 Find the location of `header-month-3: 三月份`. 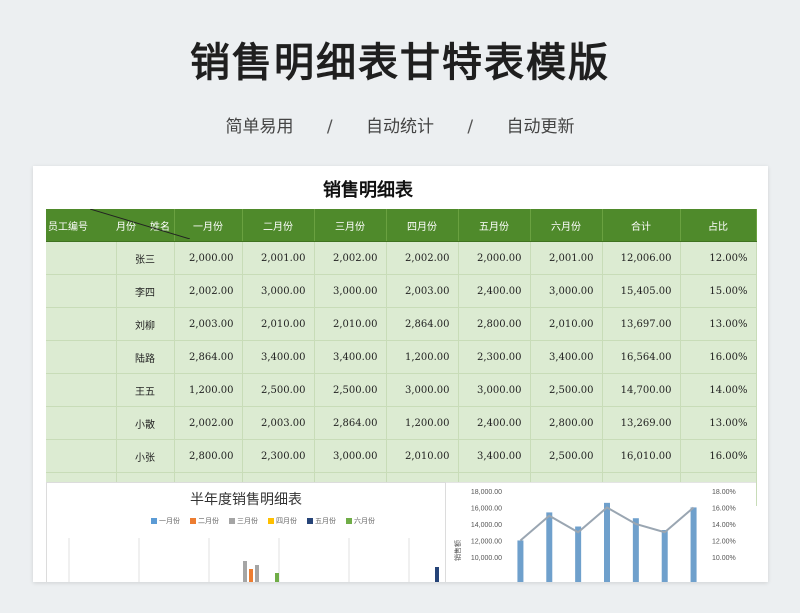

header-month-3: 三月份 is located at coordinates (350, 225).